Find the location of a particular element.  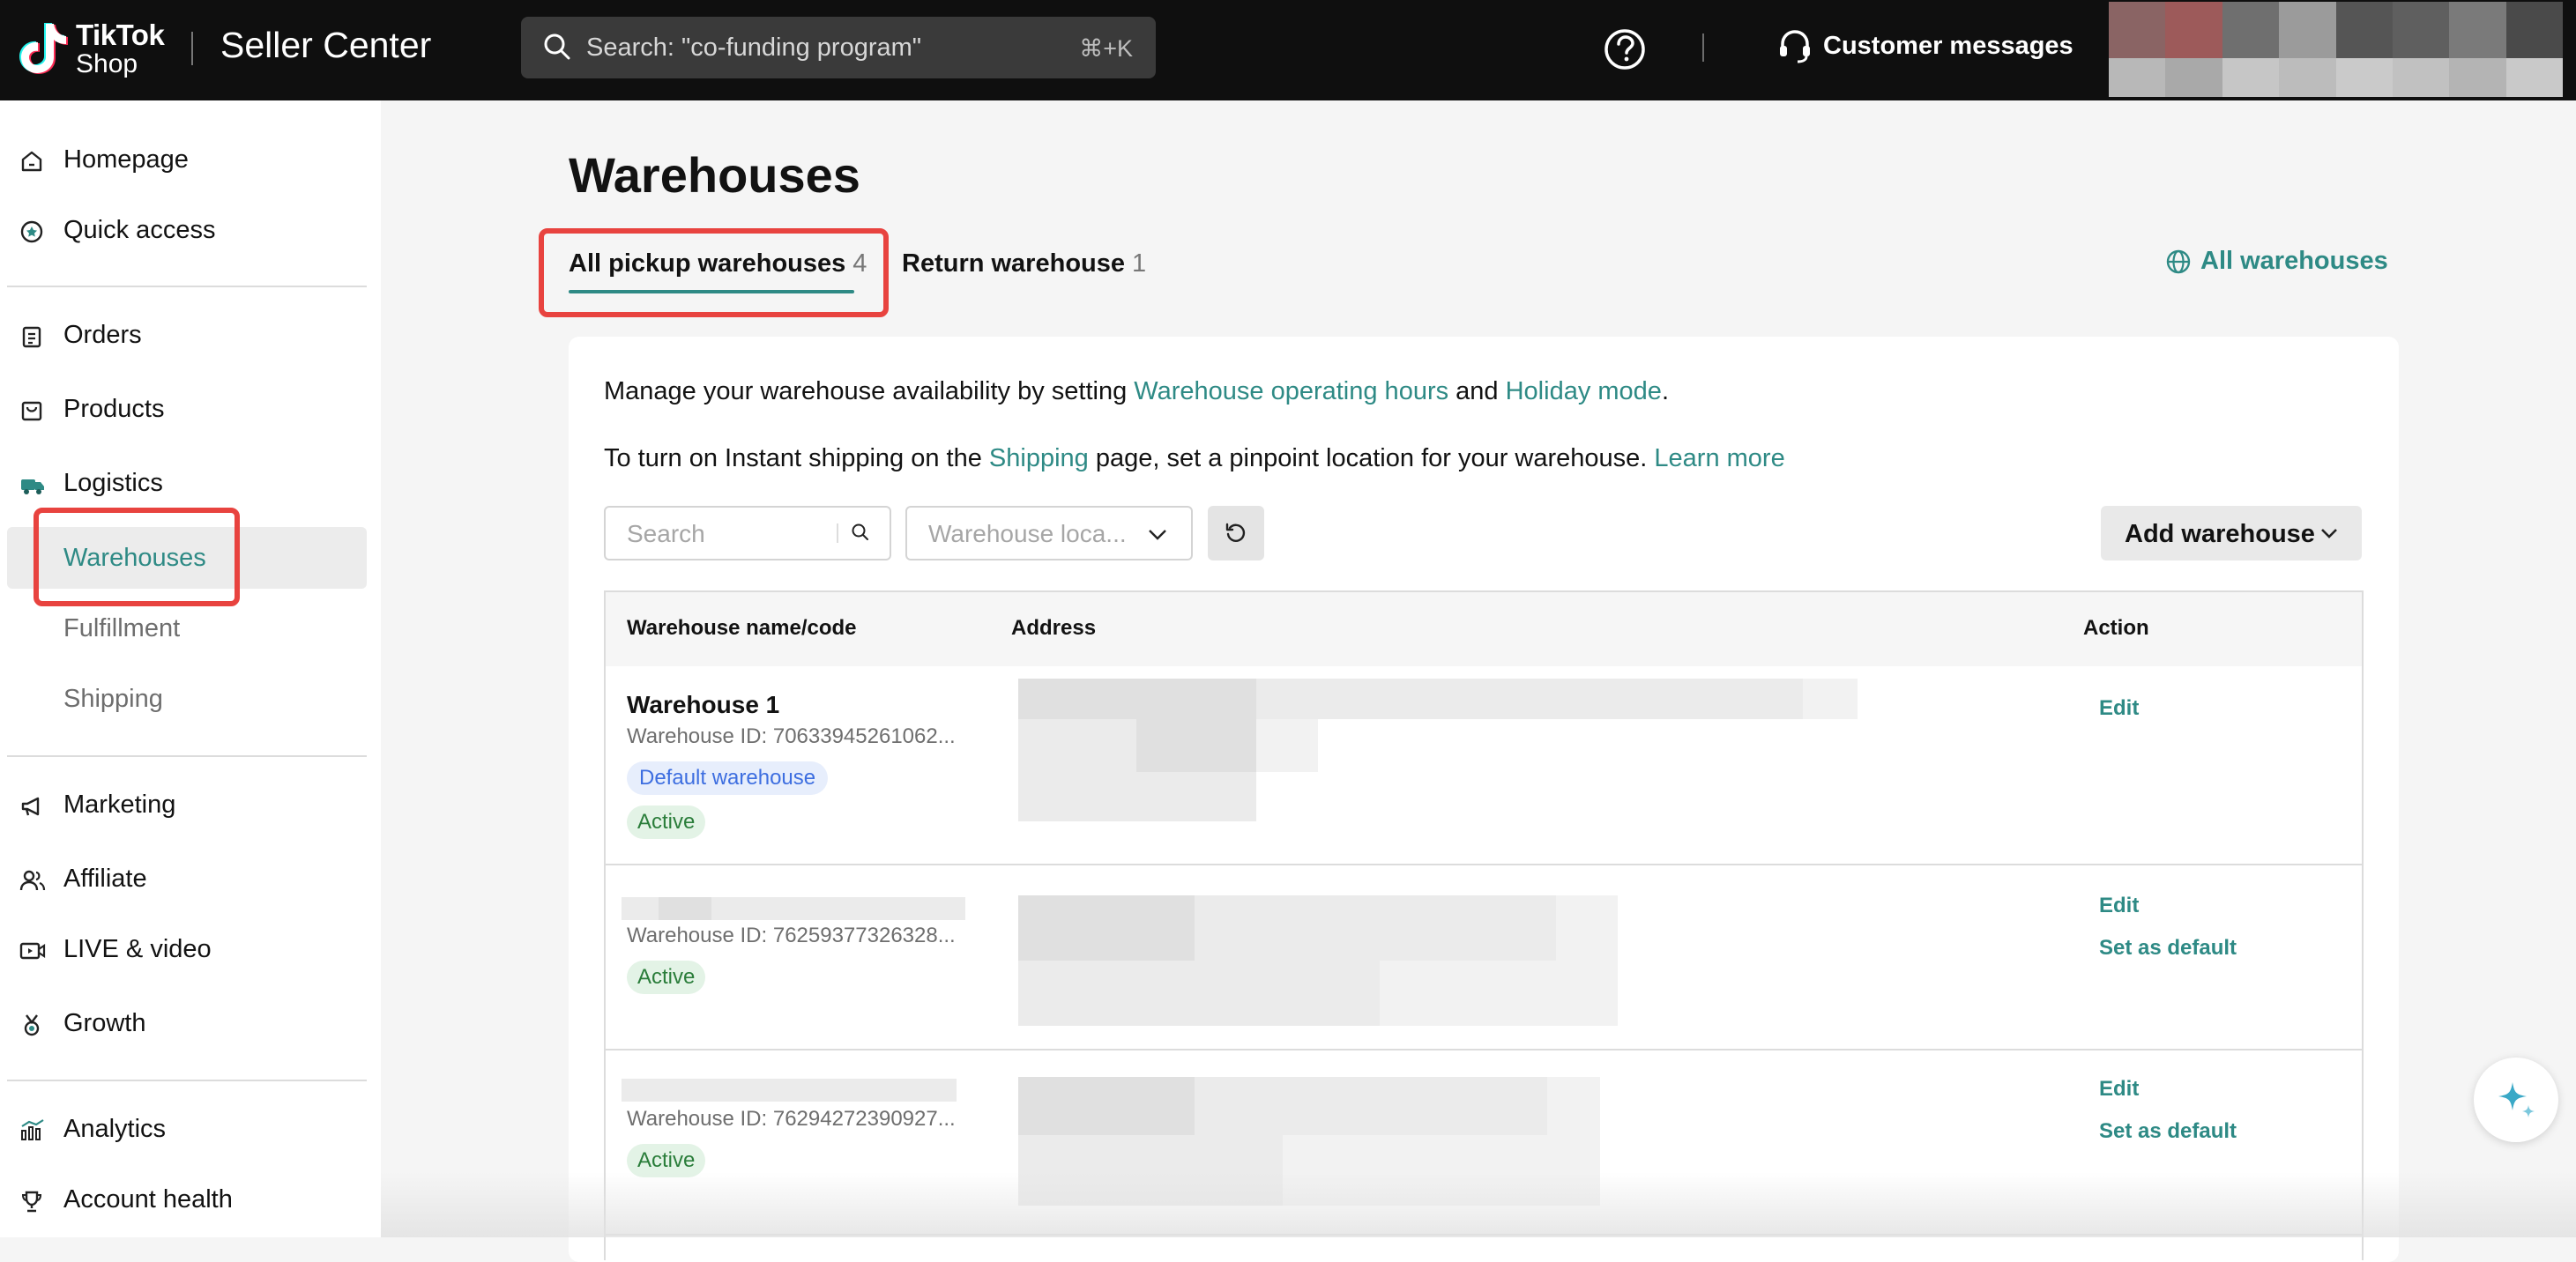

sidebar-item-homepage: Homepage is located at coordinates (190, 159).